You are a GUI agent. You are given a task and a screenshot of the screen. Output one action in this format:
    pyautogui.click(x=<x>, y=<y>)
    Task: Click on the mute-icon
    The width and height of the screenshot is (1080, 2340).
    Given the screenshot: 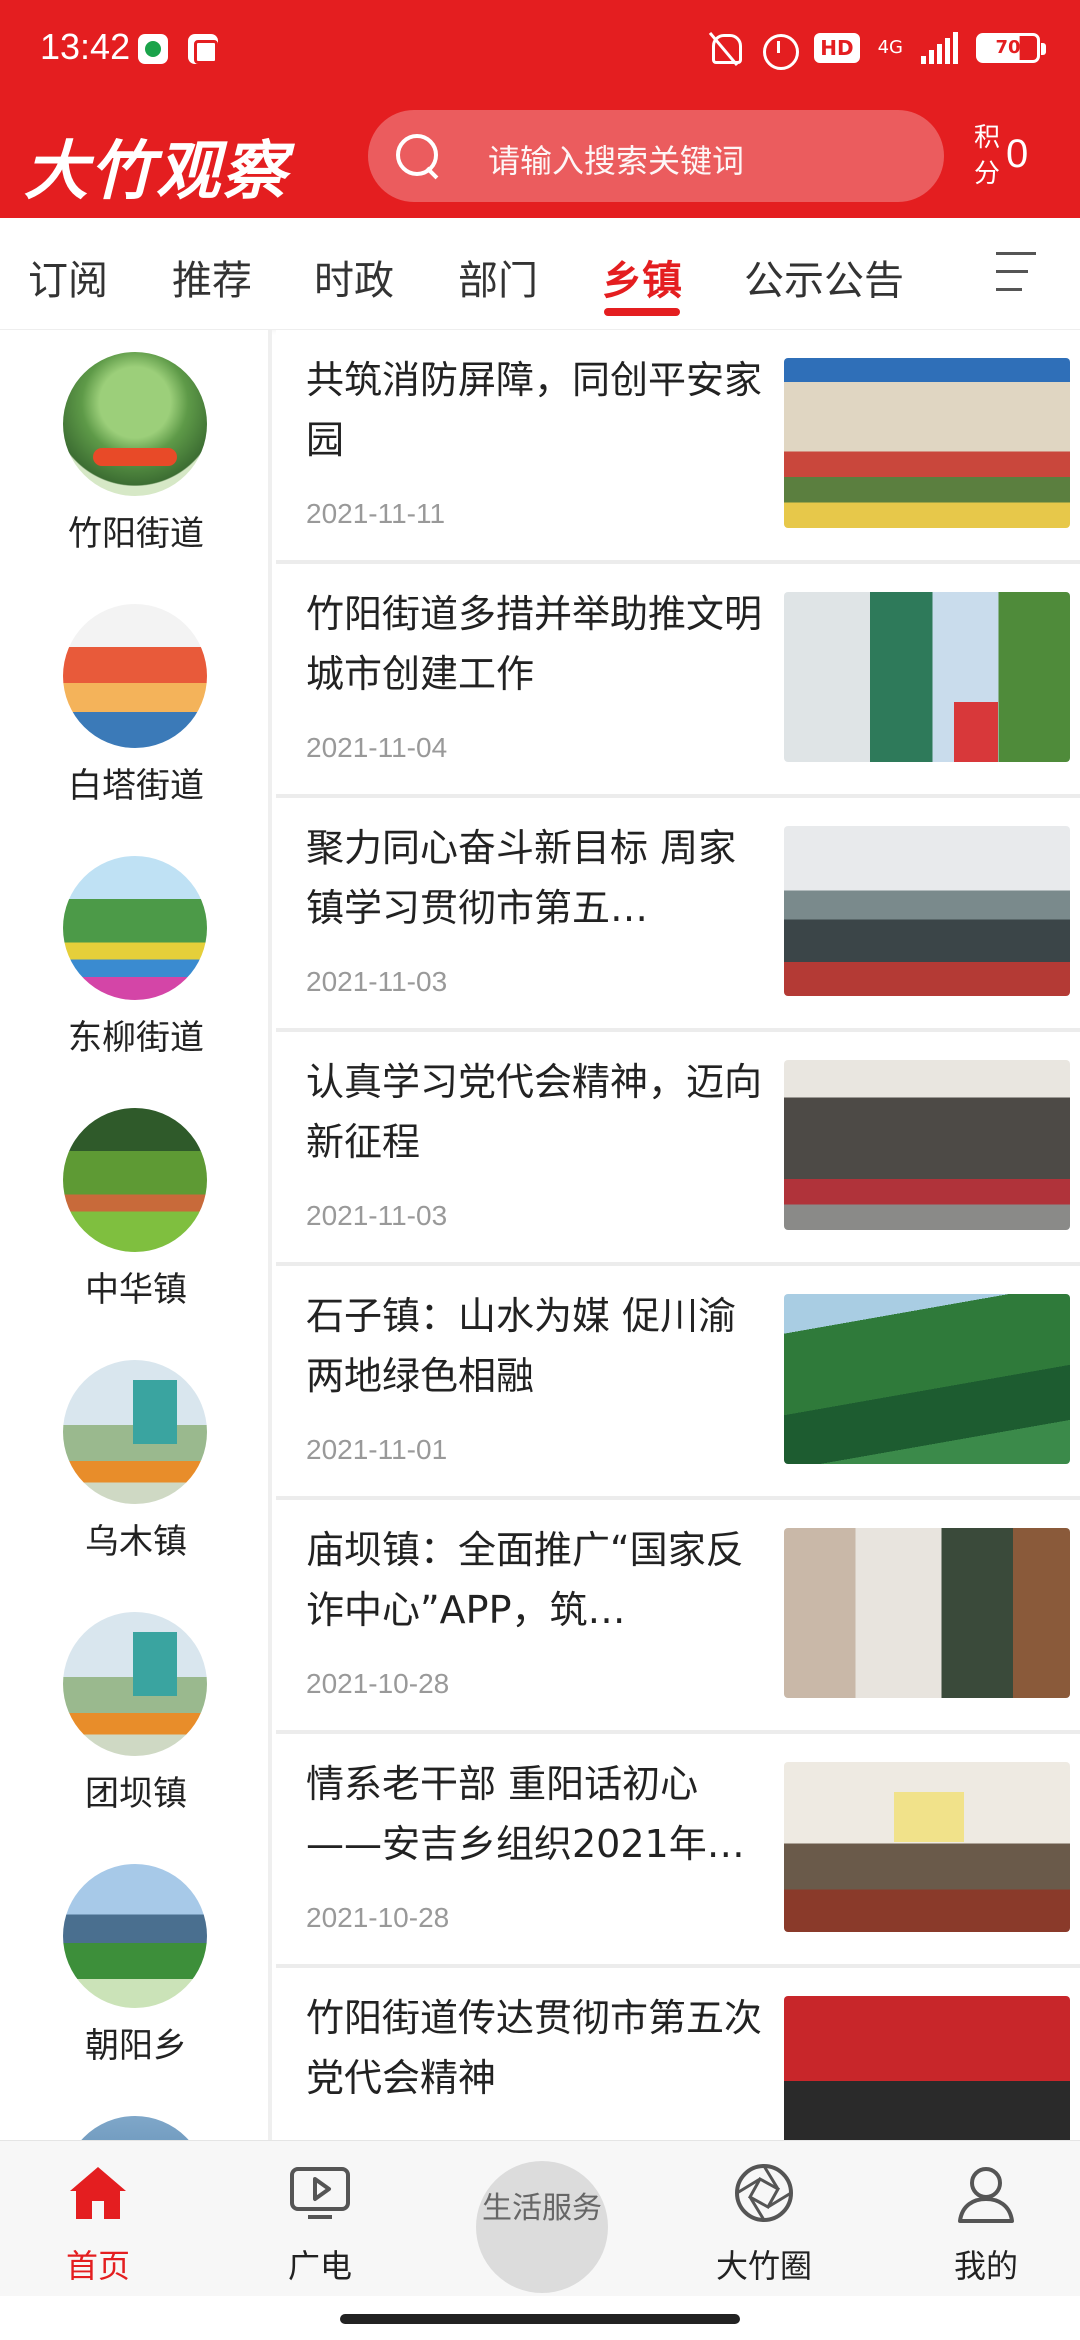 What is the action you would take?
    pyautogui.click(x=724, y=48)
    